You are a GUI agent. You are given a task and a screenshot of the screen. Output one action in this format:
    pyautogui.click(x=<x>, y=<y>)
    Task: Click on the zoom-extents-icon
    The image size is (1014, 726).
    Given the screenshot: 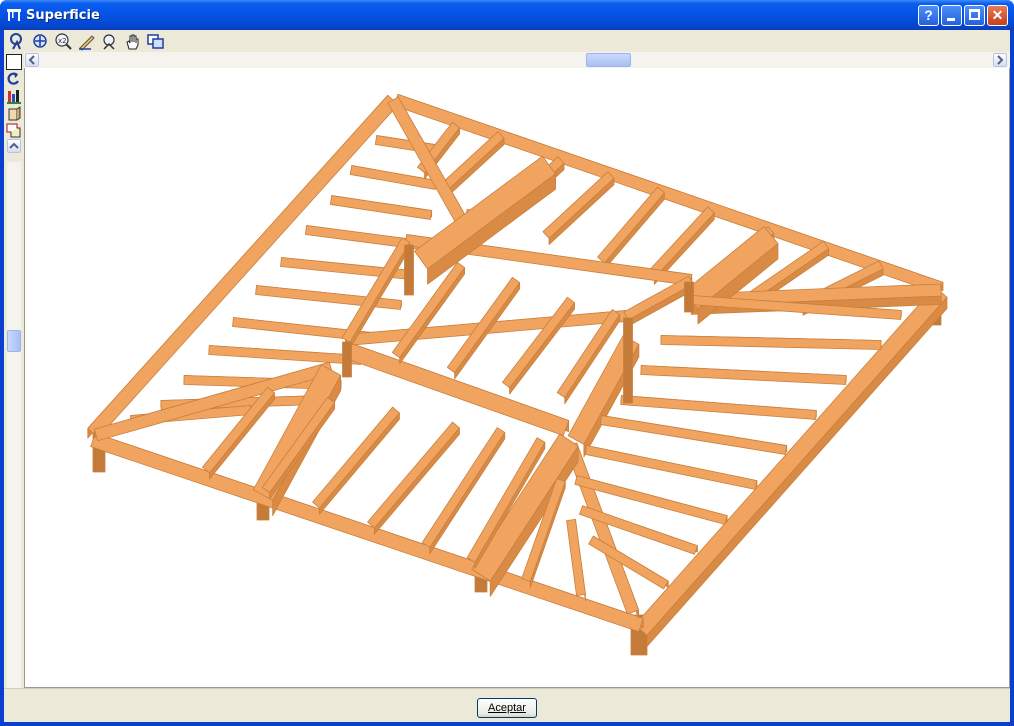 What is the action you would take?
    pyautogui.click(x=40, y=41)
    